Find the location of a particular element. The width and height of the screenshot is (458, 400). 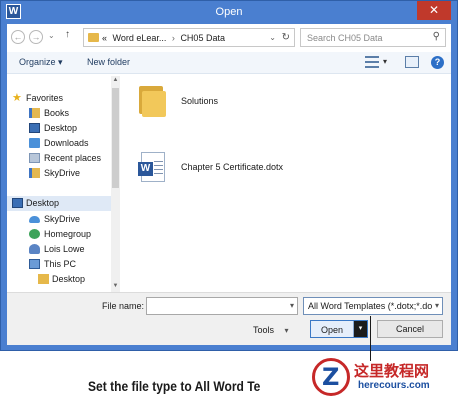

nav-item-skydrive: SkyDrive is located at coordinates (61, 219).